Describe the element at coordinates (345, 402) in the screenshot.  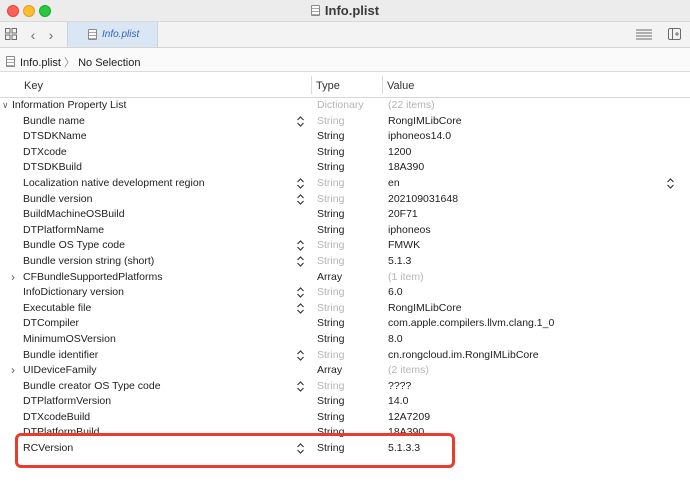
I see `plist-row: DTPlatformVersion String 14.0` at that location.